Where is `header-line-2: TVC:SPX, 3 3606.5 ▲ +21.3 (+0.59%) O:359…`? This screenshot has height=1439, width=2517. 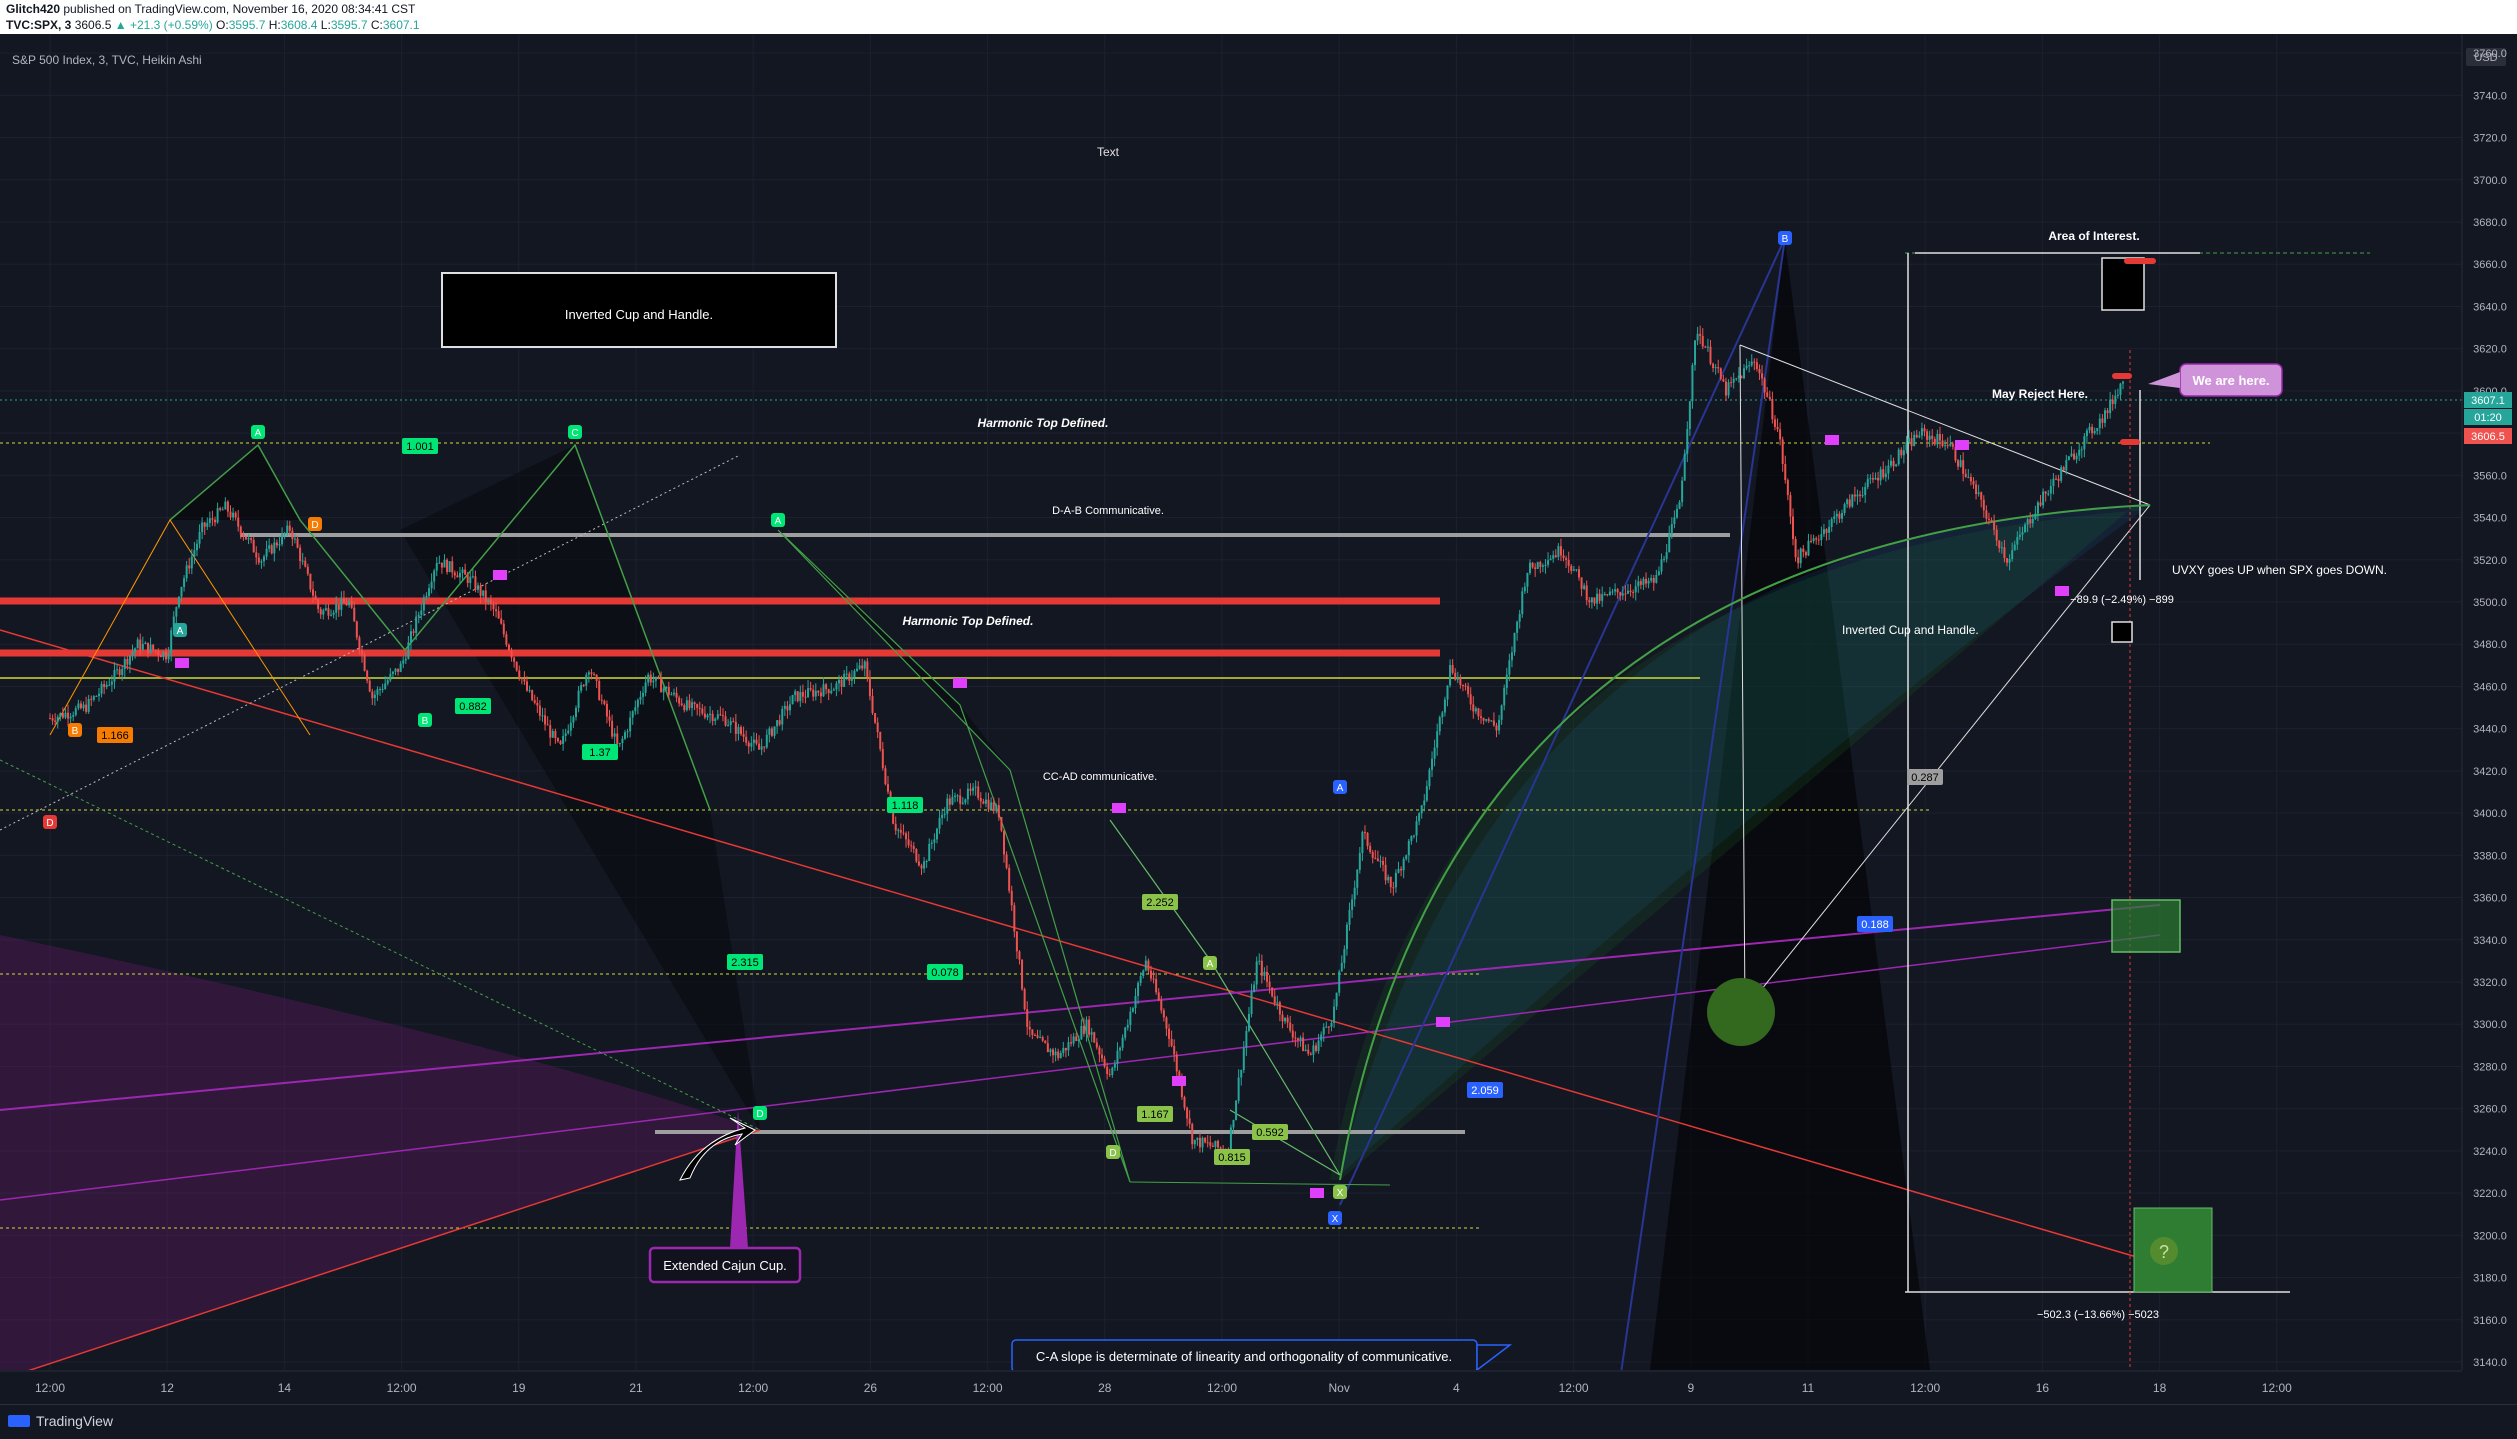
header-line-2: TVC:SPX, 3 3606.5 ▲ +21.3 (+0.59%) O:359… is located at coordinates (213, 25).